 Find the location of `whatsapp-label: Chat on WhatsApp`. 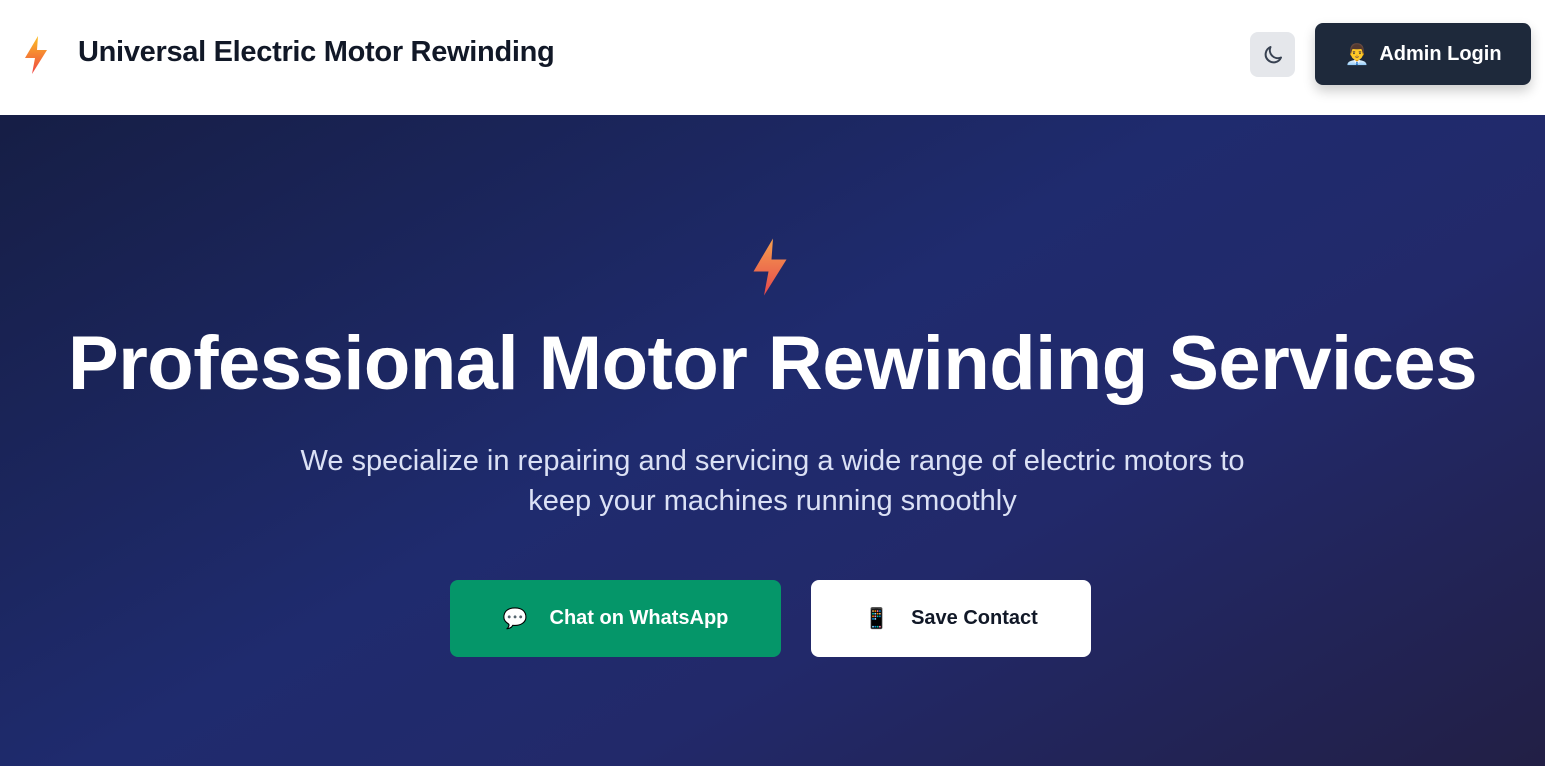

whatsapp-label: Chat on WhatsApp is located at coordinates (639, 618).